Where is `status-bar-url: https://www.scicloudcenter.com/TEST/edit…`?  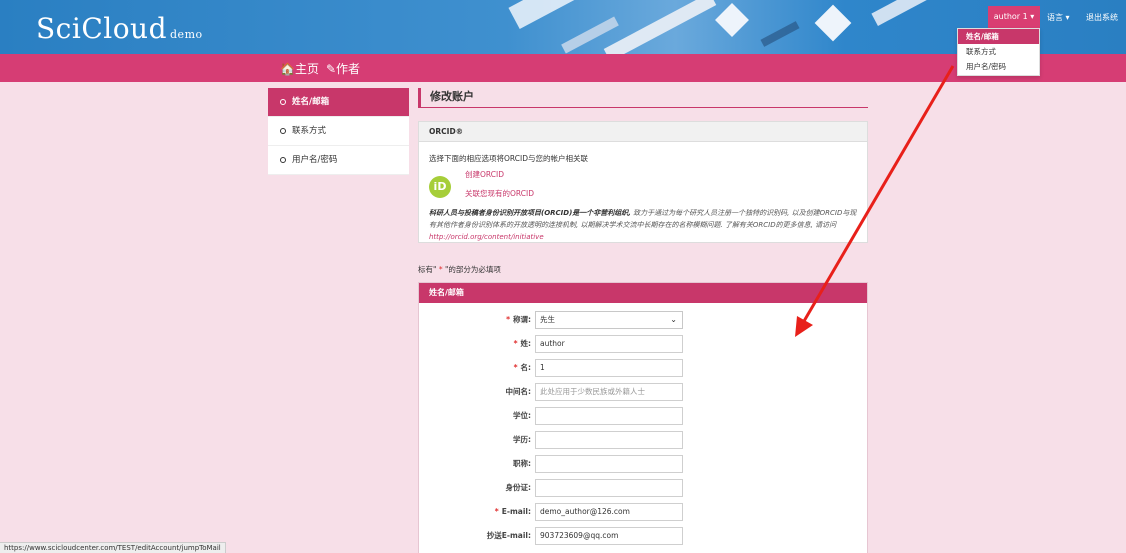
status-bar-url: https://www.scicloudcenter.com/TEST/edit… is located at coordinates (113, 547).